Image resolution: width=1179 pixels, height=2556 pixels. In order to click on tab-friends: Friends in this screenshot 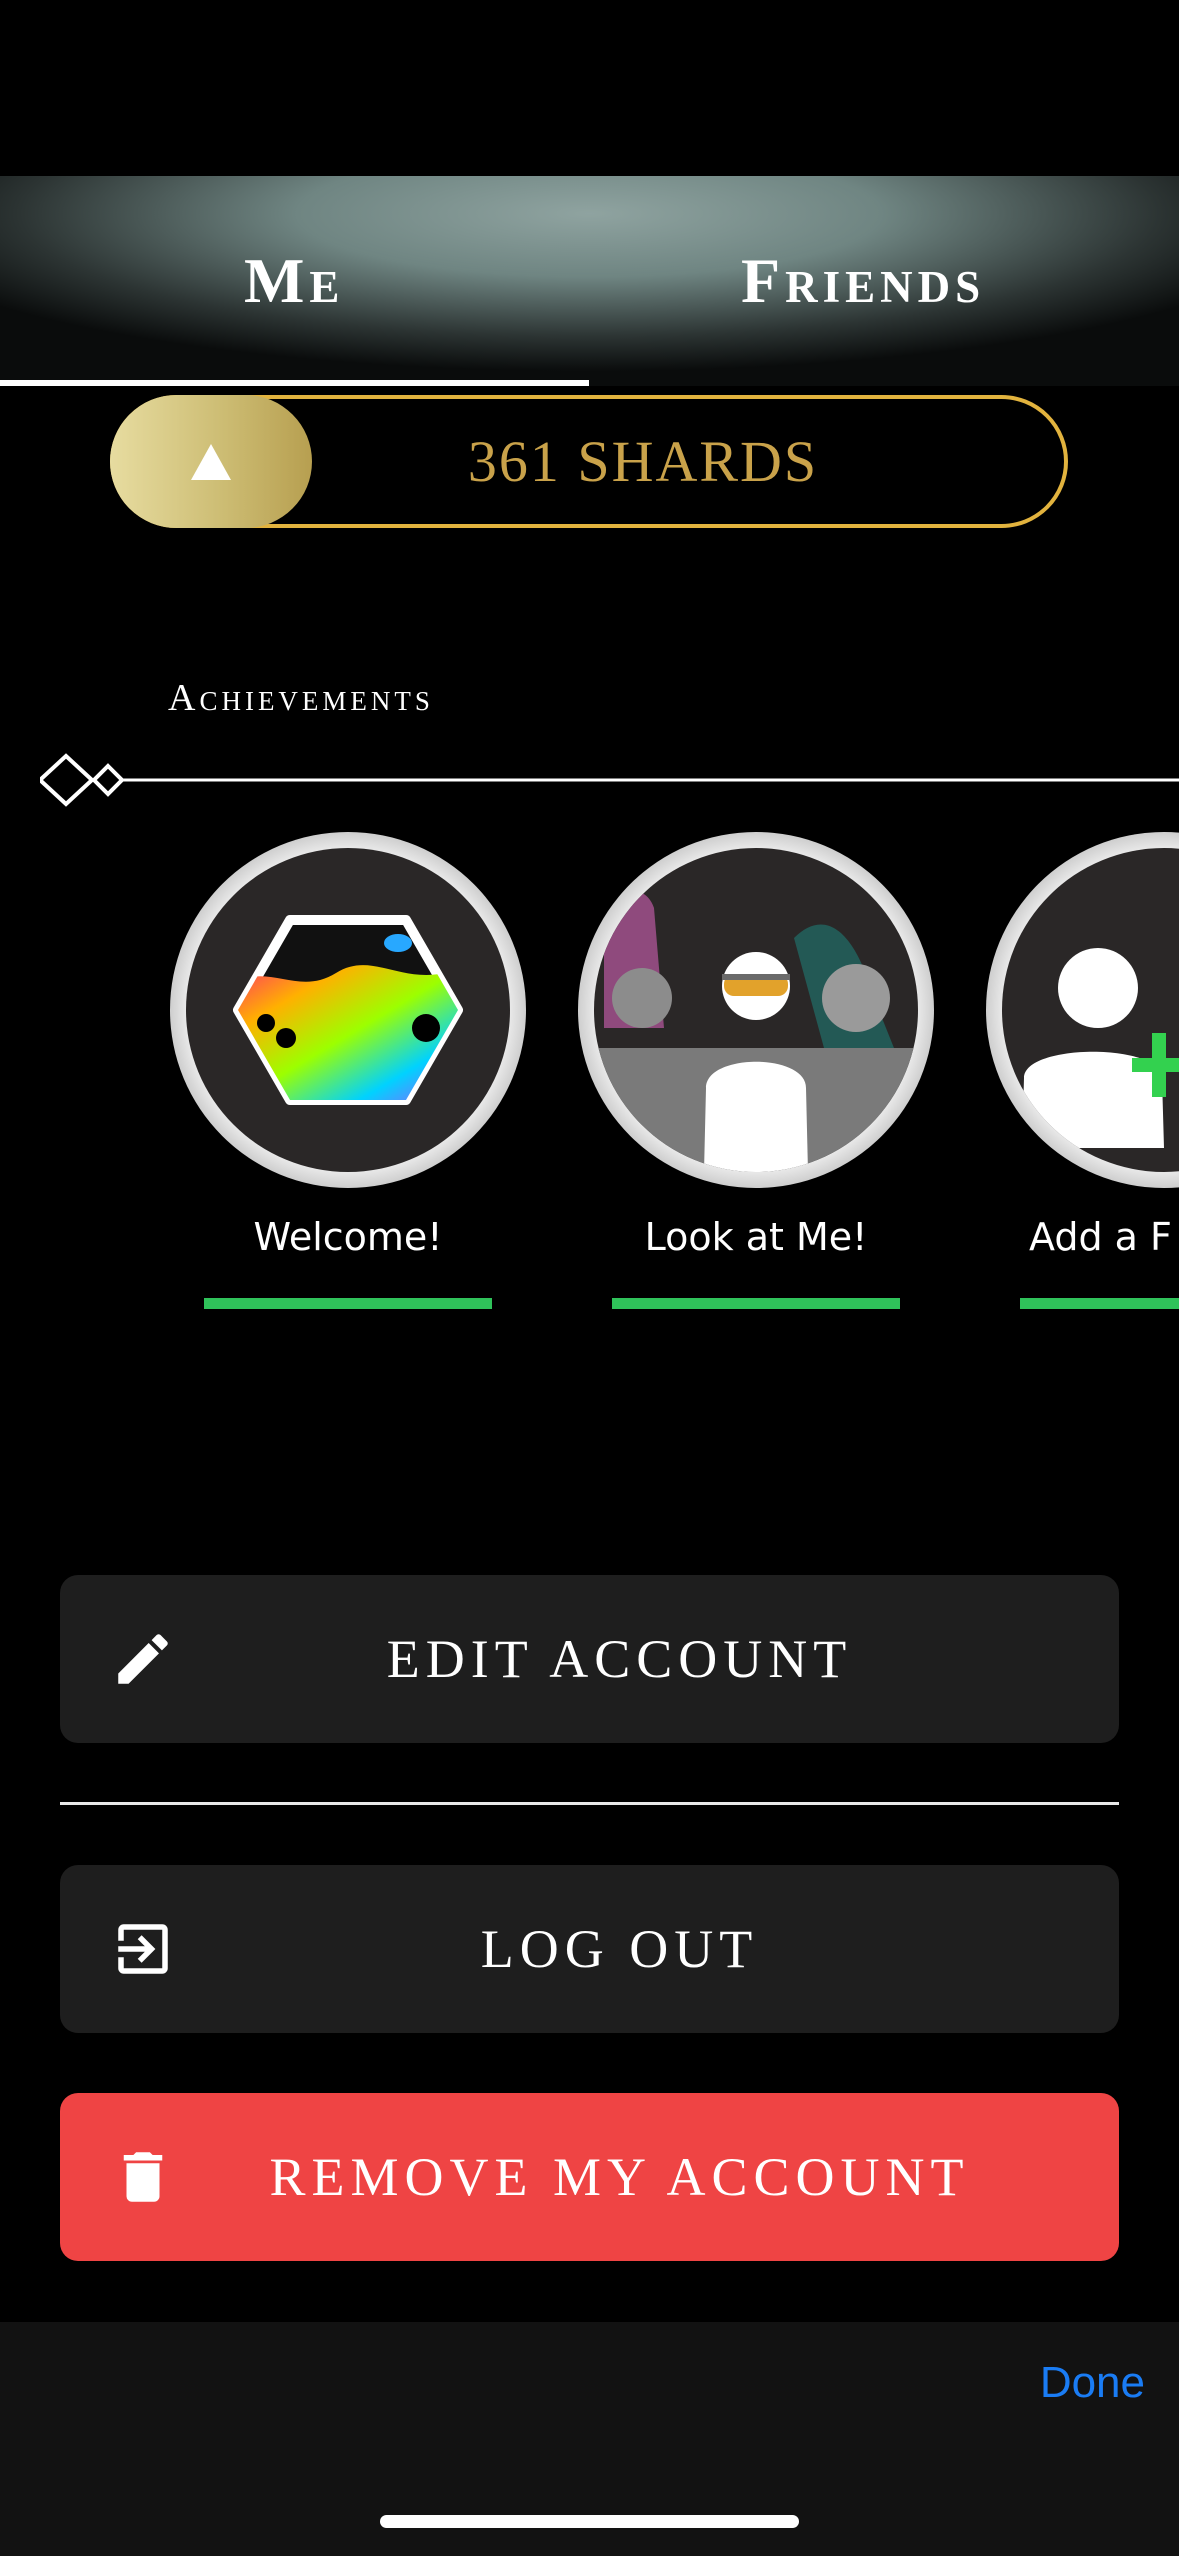, I will do `click(883, 281)`.